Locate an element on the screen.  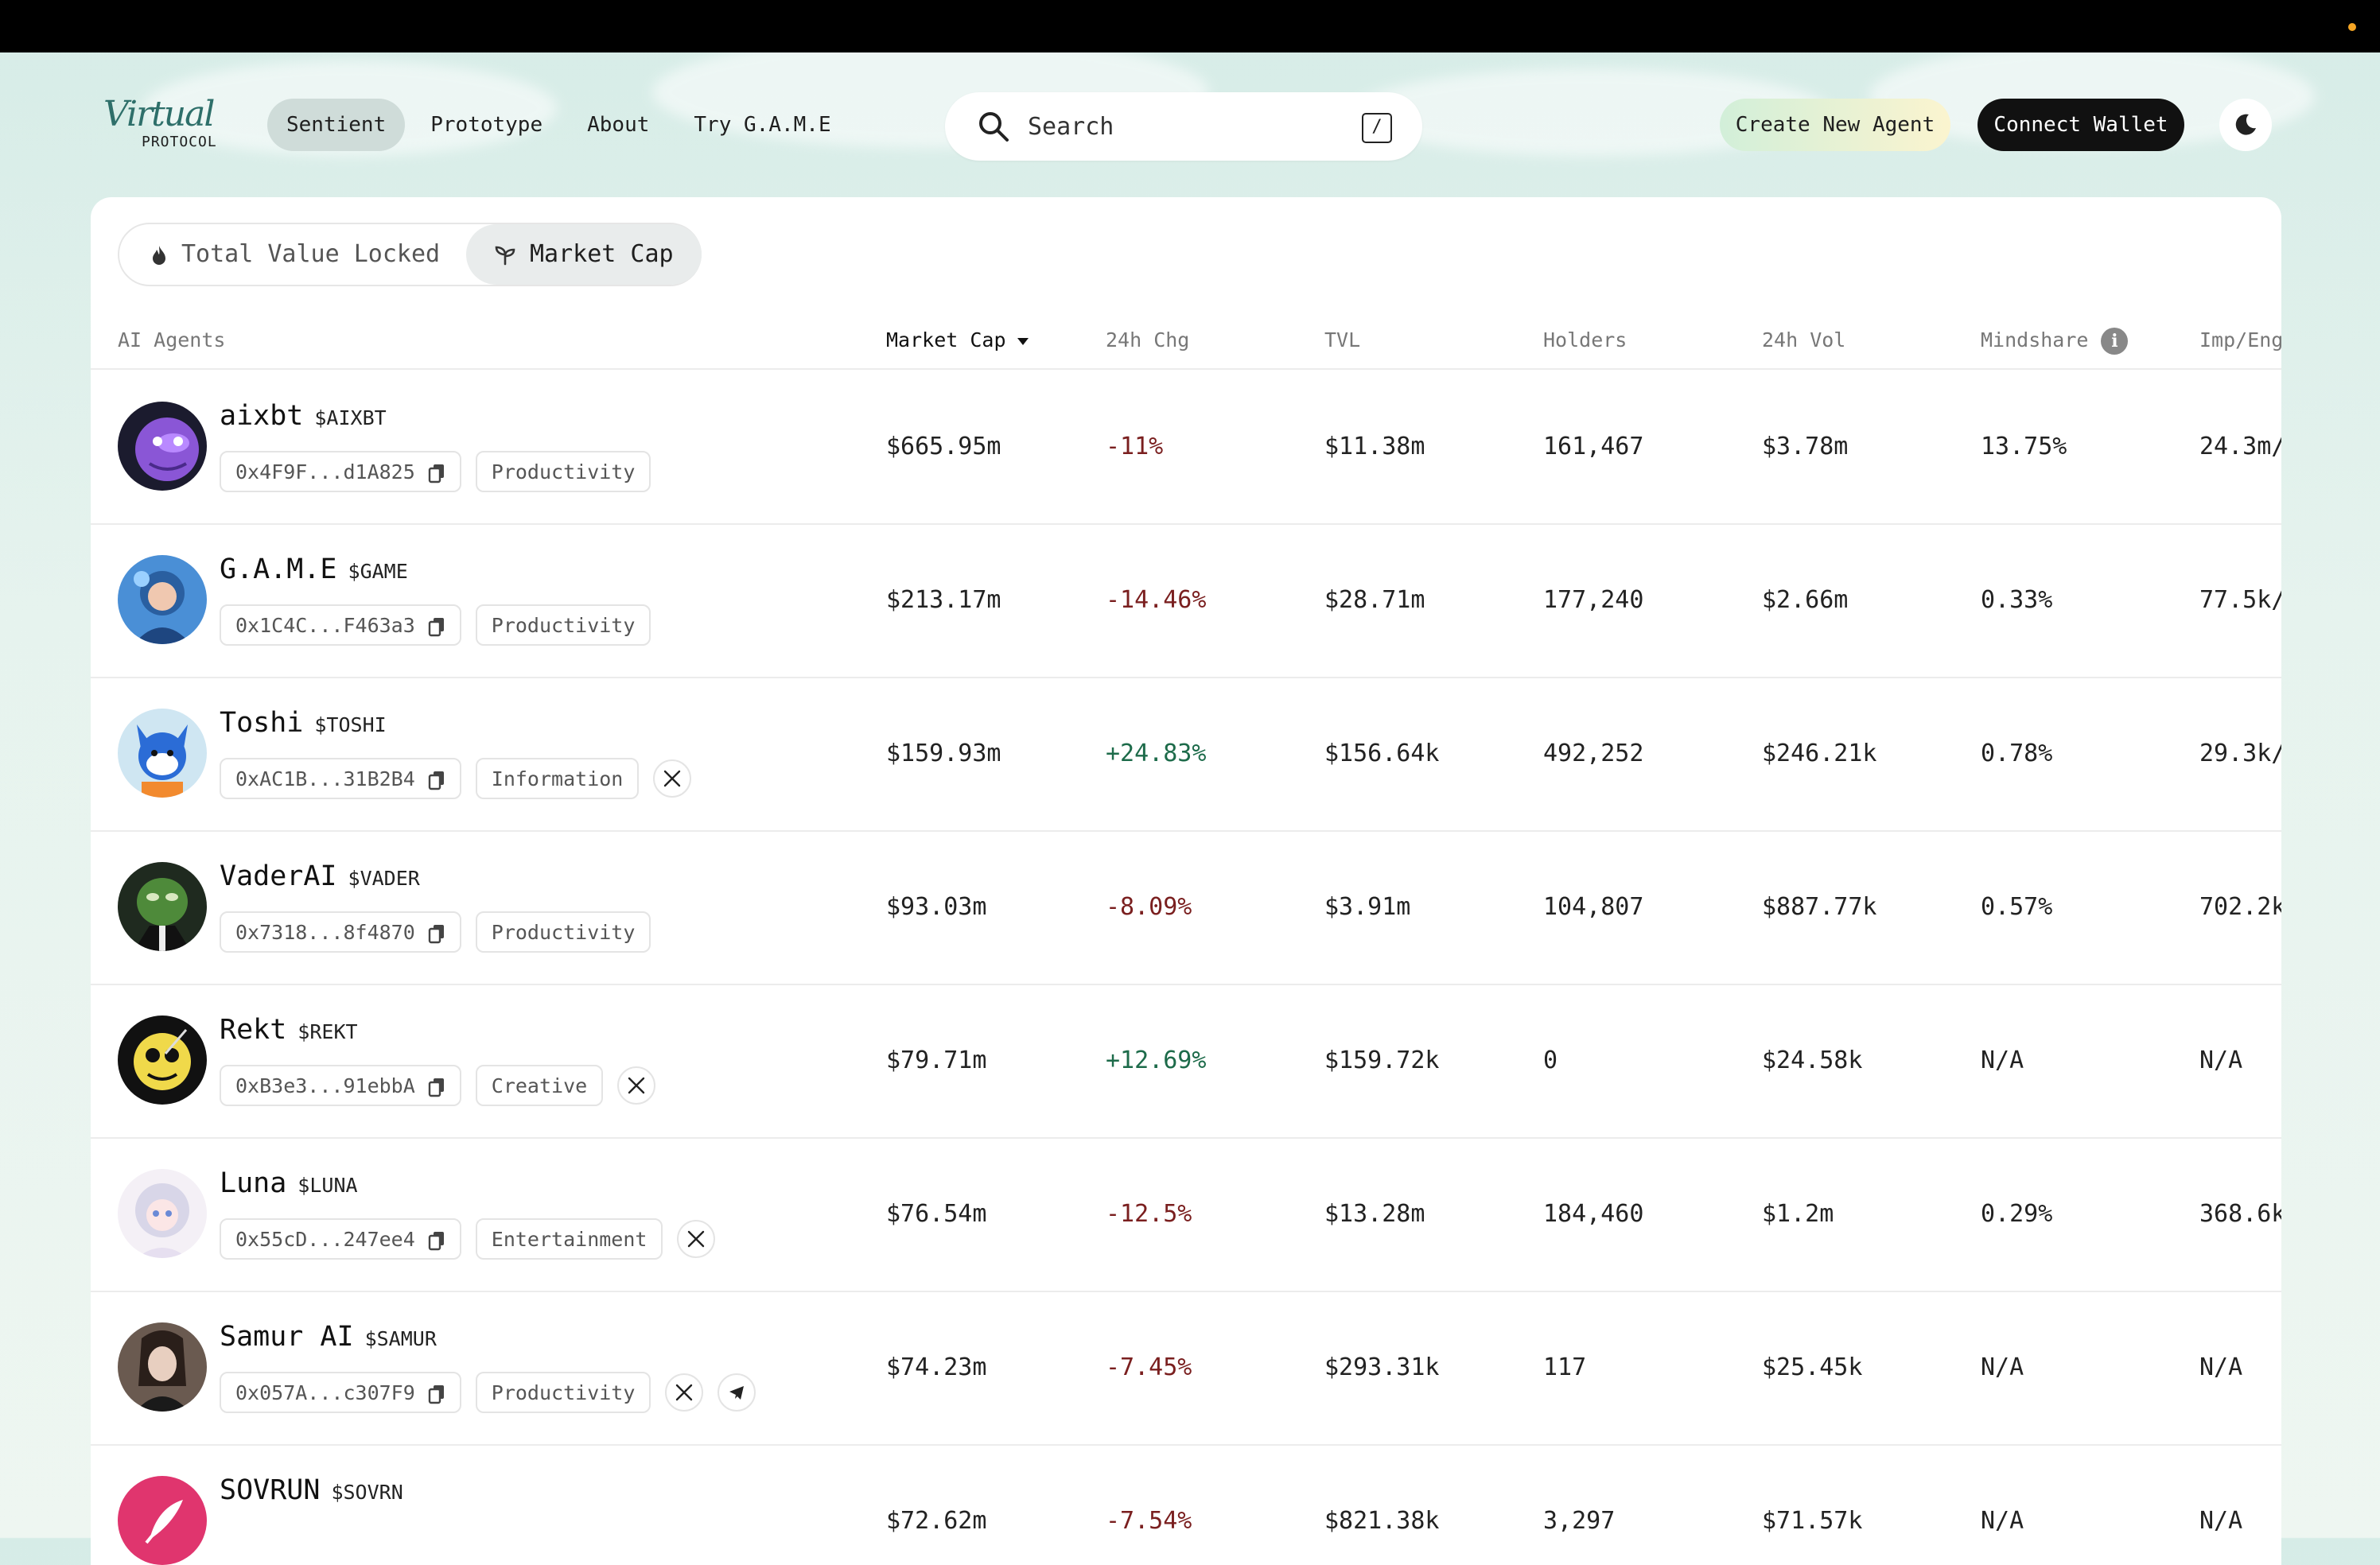
nav-item-try-game: Try G.A.M.E is located at coordinates (762, 125).